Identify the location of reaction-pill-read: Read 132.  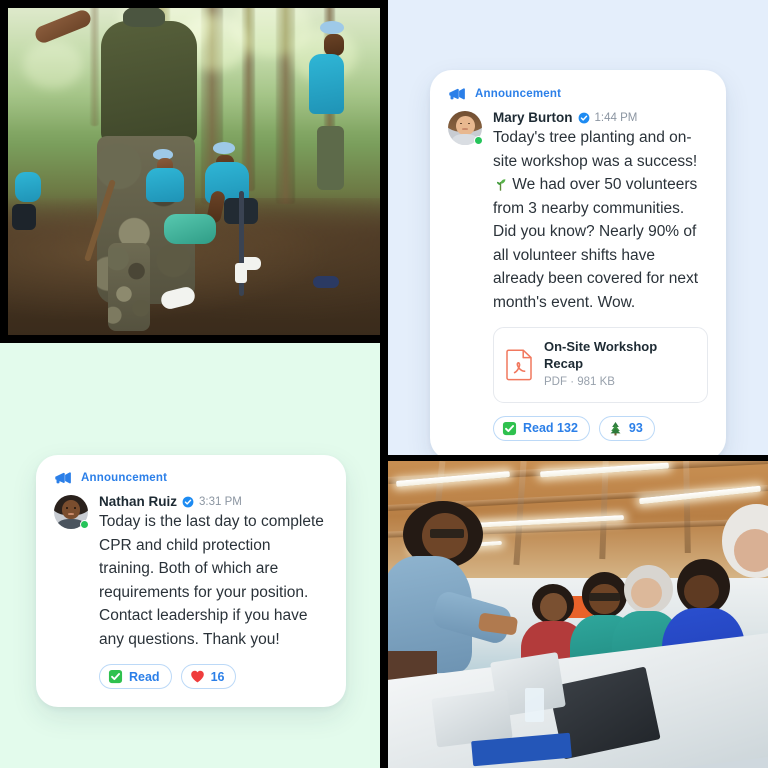
(541, 428).